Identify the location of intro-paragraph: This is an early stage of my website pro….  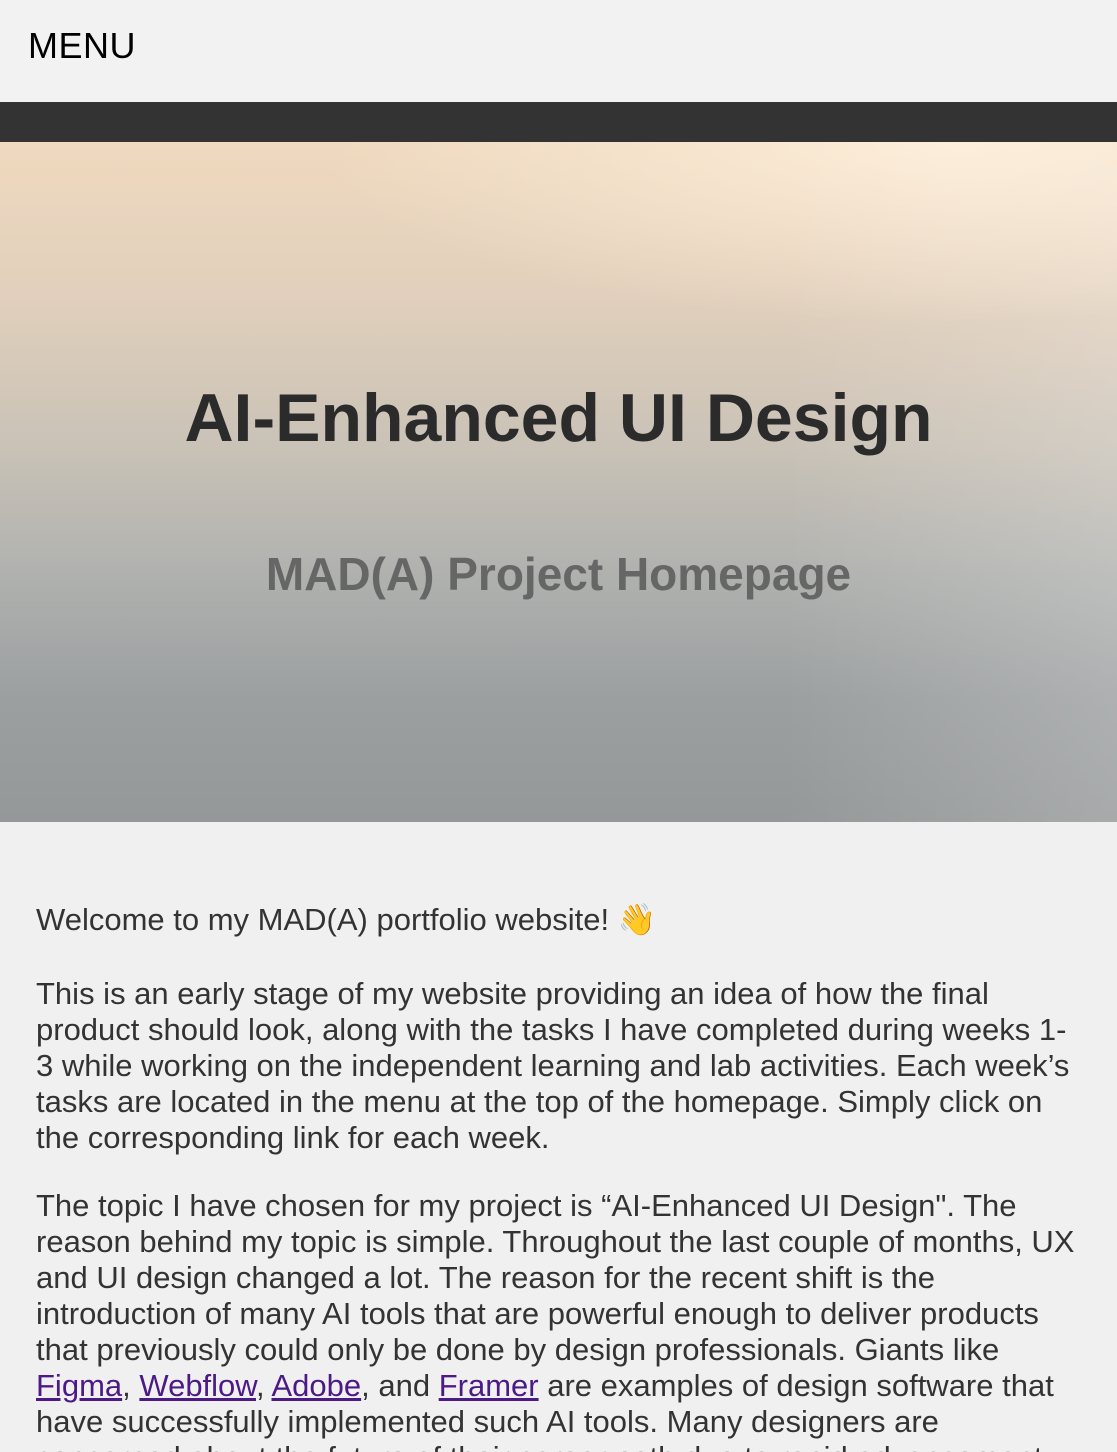
(553, 1065).